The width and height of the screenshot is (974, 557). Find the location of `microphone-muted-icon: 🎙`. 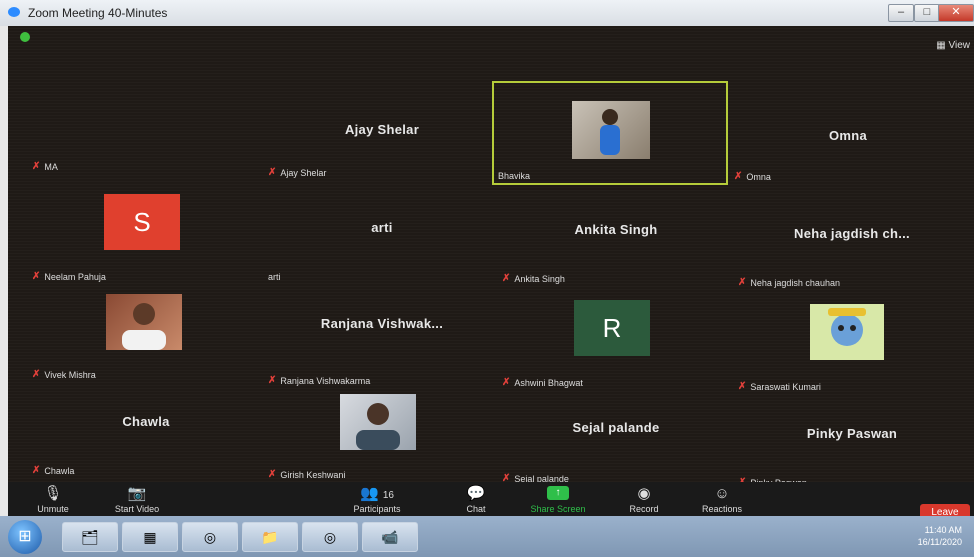

microphone-muted-icon: 🎙 is located at coordinates (53, 493).